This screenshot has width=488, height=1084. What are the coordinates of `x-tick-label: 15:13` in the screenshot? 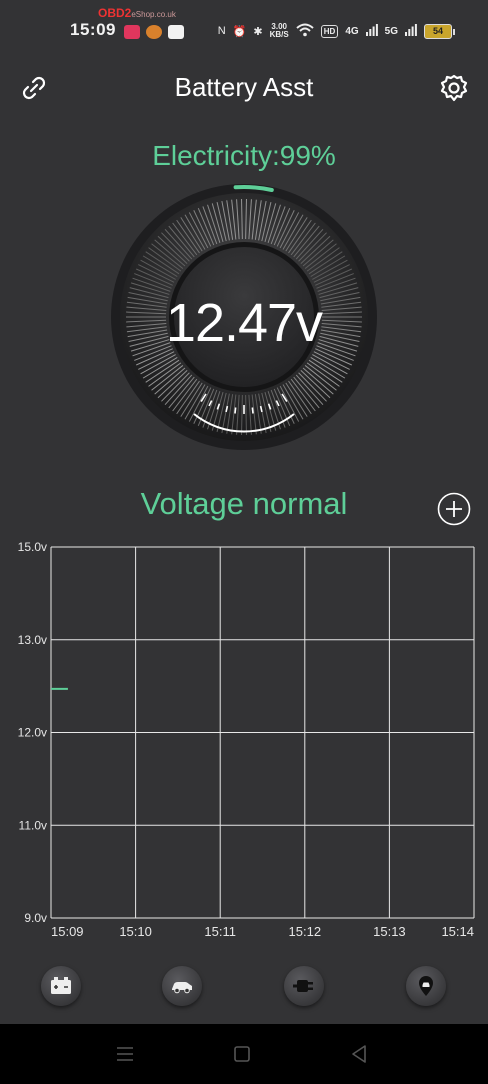 It's located at (389, 931).